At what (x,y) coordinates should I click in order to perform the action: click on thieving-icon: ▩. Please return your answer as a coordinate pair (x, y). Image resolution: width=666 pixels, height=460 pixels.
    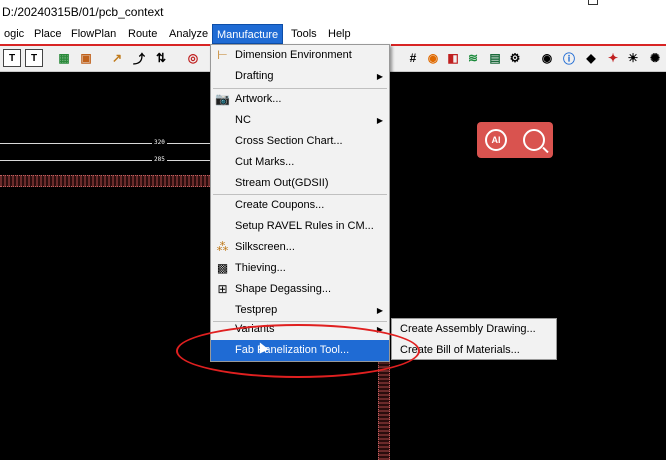
    Looking at the image, I should click on (222, 268).